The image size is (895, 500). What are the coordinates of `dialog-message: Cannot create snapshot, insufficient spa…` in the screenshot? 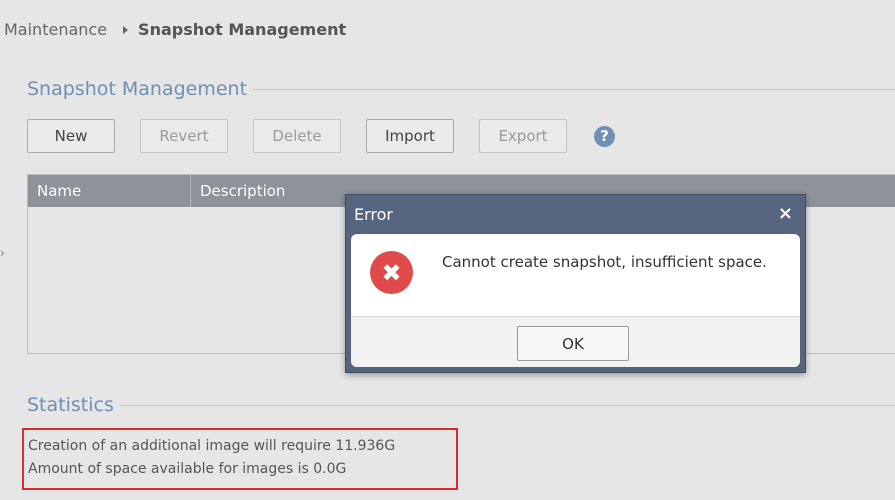 It's located at (604, 262).